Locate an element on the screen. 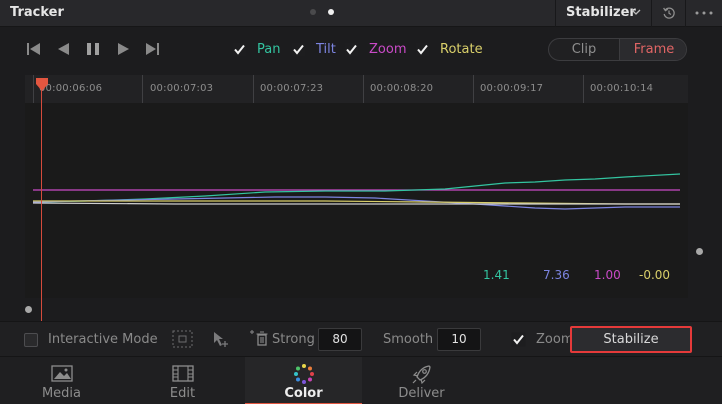 The image size is (722, 404). tilt-readout: 7.36 is located at coordinates (556, 275).